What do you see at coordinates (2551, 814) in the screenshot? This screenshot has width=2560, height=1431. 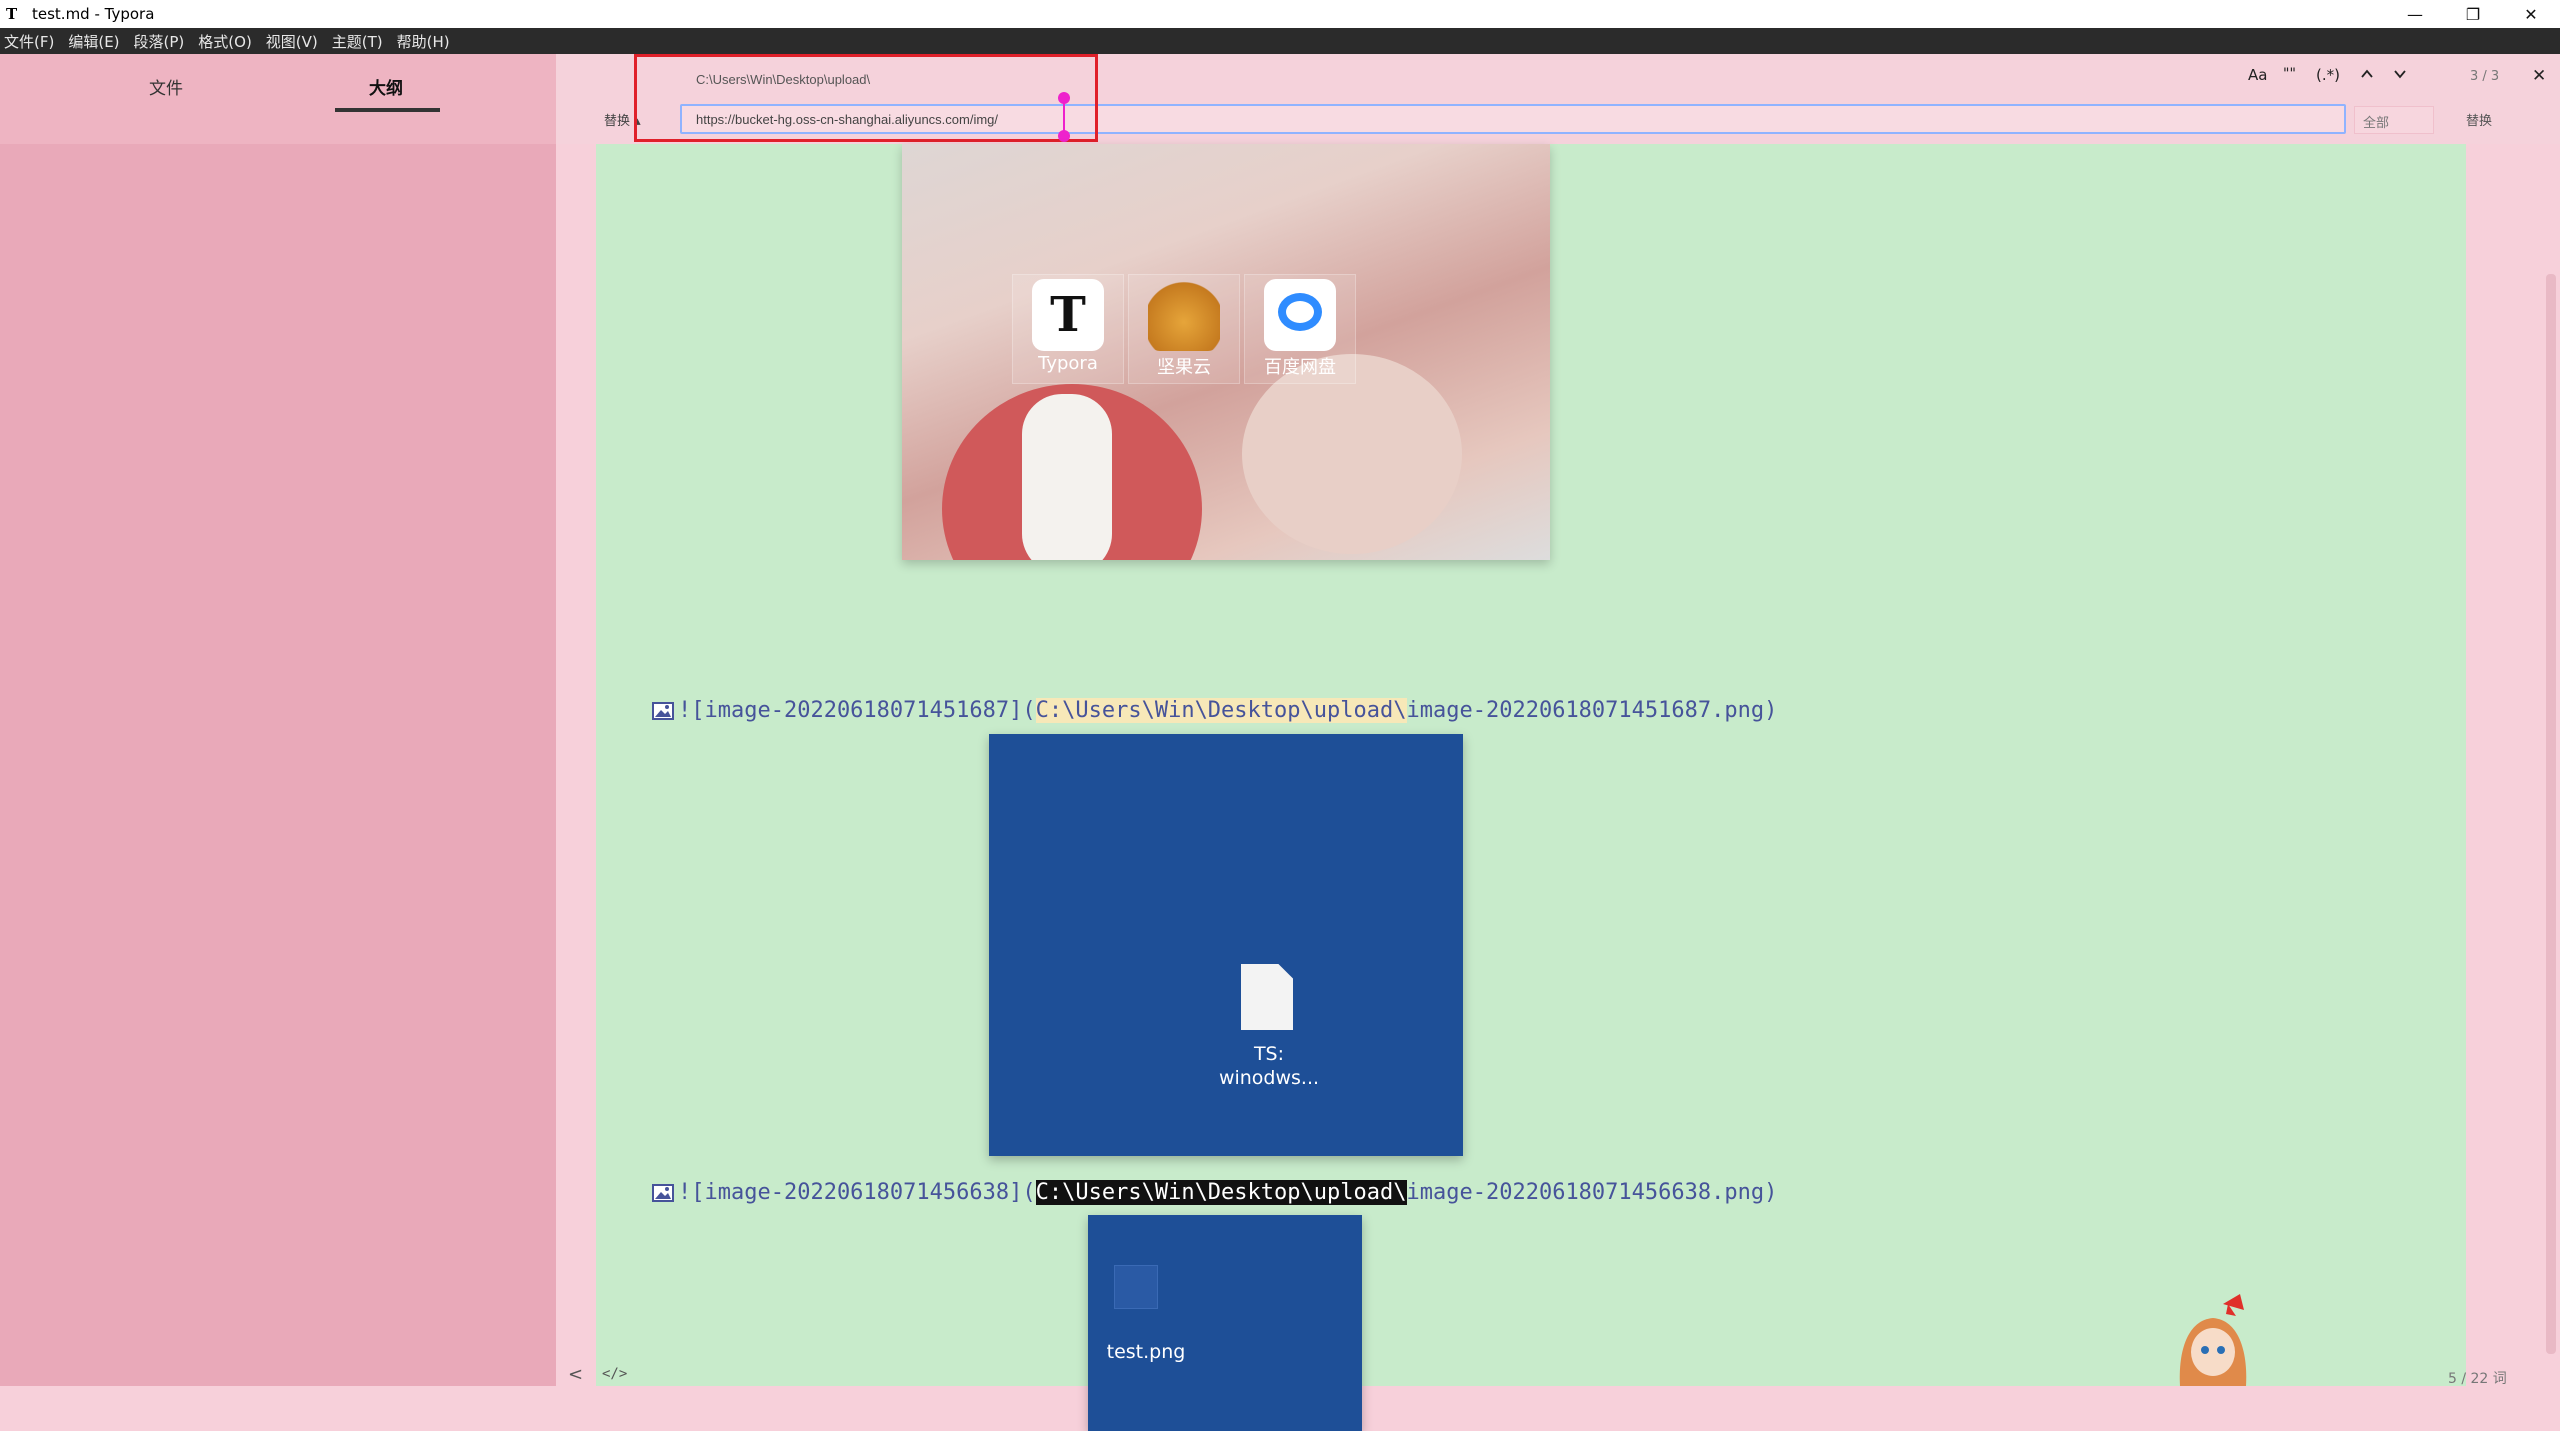 I see `vertical-scrollbar` at bounding box center [2551, 814].